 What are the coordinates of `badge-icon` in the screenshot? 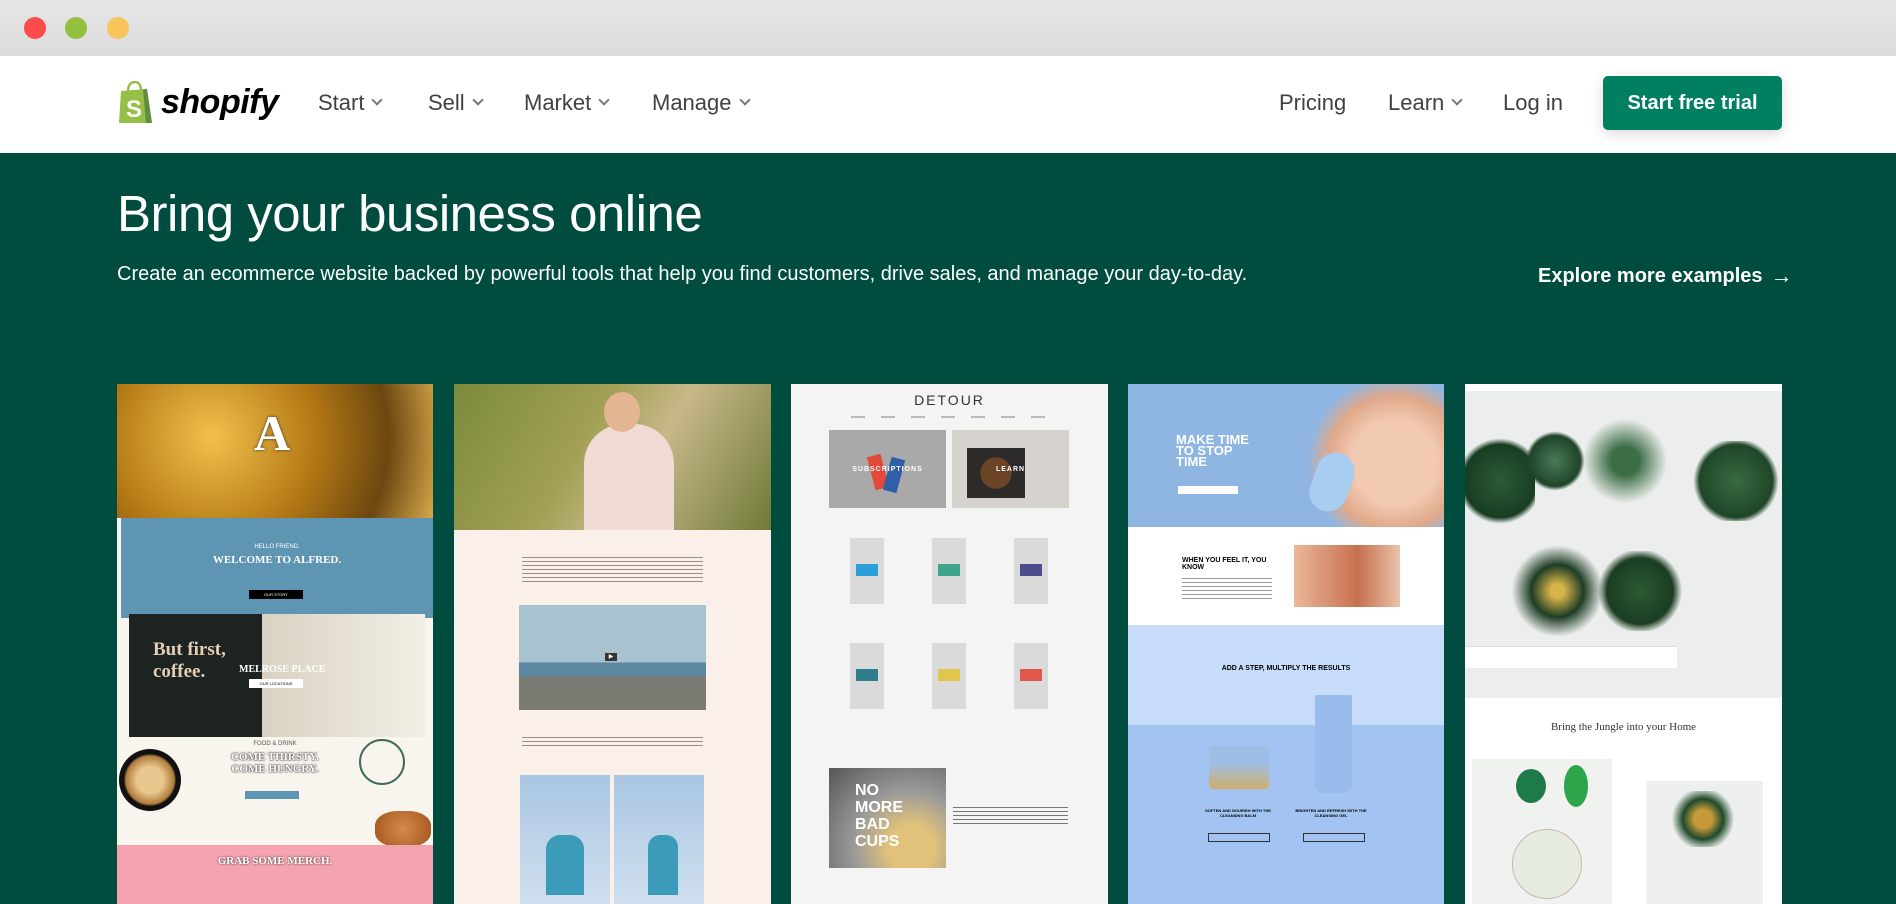 It's located at (382, 762).